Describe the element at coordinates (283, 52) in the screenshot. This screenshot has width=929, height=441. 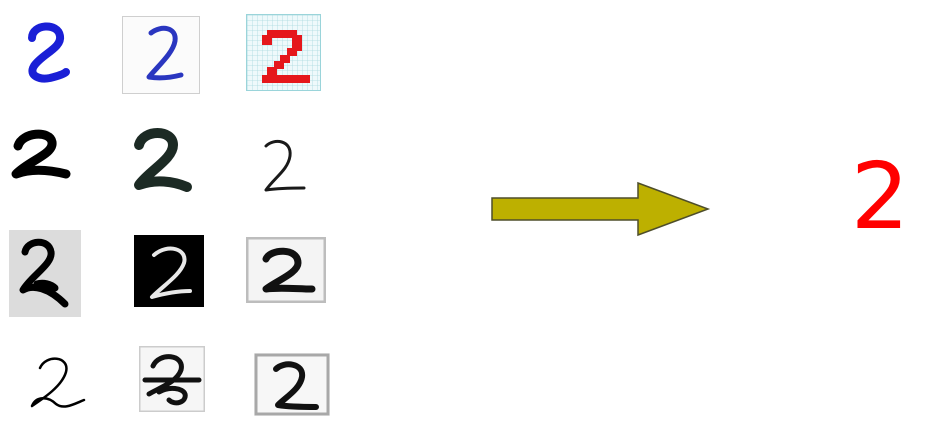
I see `digit-sample-pixel-grid` at that location.